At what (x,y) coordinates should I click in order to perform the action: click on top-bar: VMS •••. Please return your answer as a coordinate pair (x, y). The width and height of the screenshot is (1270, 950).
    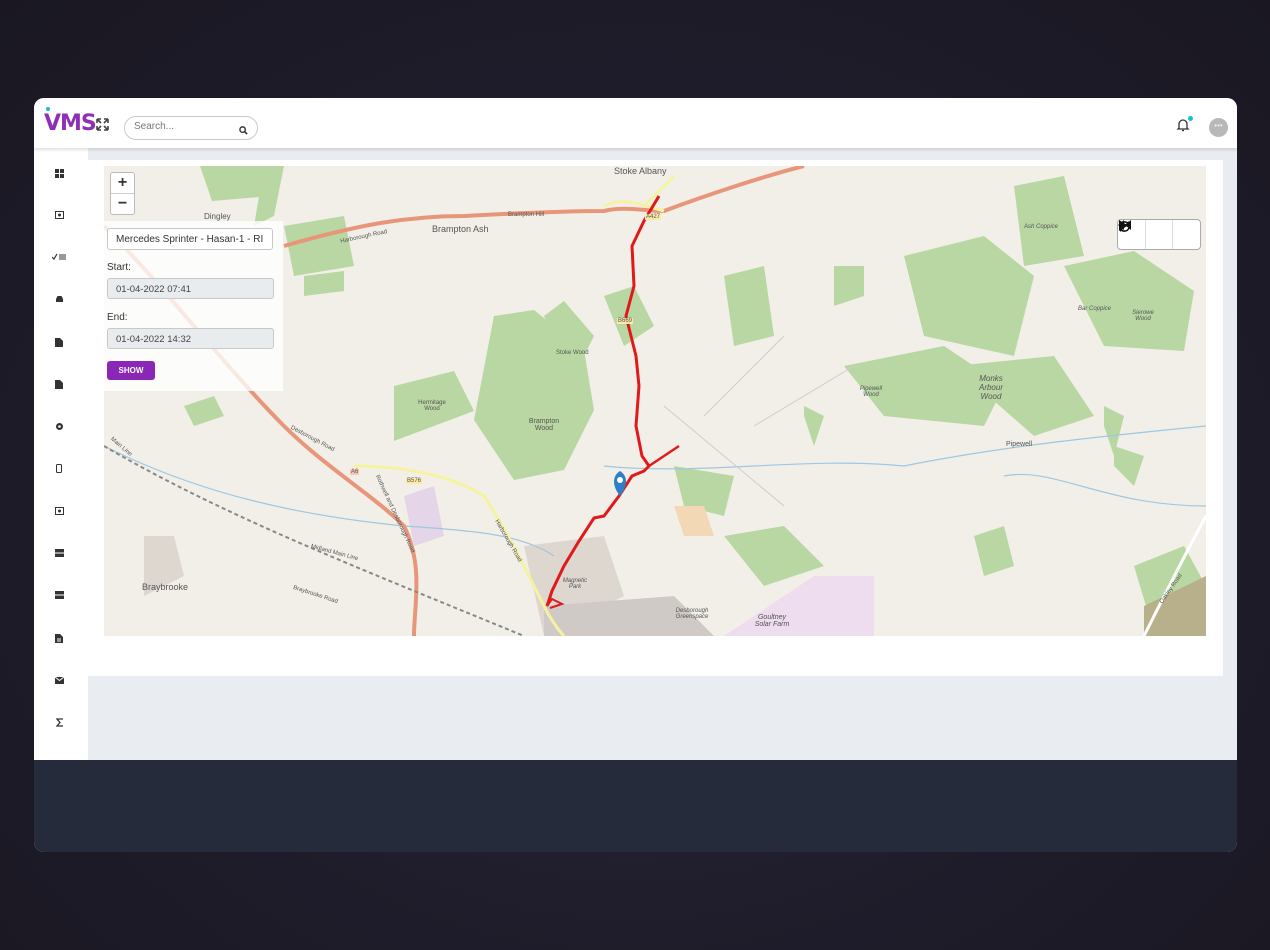
    Looking at the image, I should click on (635, 123).